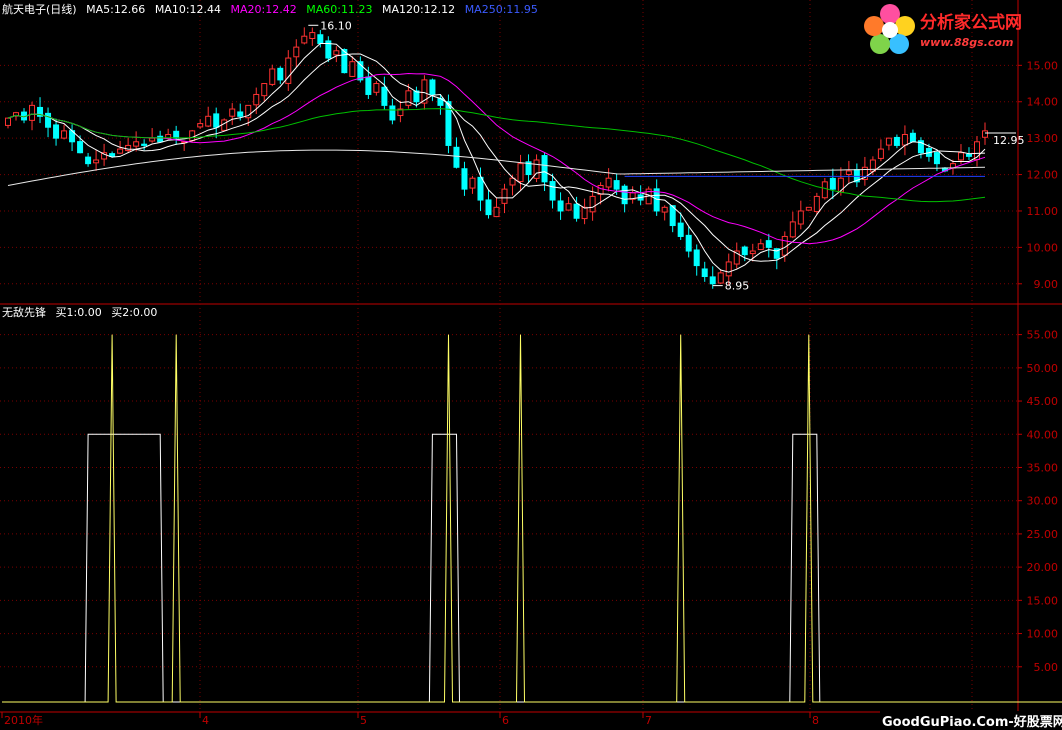  I want to click on indicator-tick-label: 50.00, so click(1043, 368).